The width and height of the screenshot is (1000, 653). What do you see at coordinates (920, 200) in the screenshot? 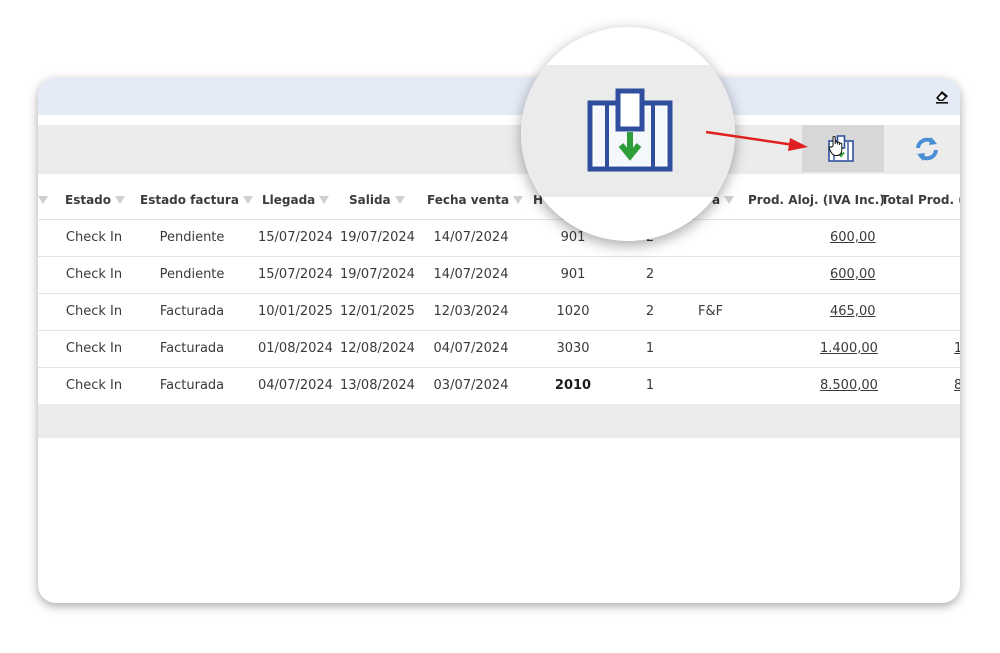
I see `column-header-total-prod: Total Prod. (I` at bounding box center [920, 200].